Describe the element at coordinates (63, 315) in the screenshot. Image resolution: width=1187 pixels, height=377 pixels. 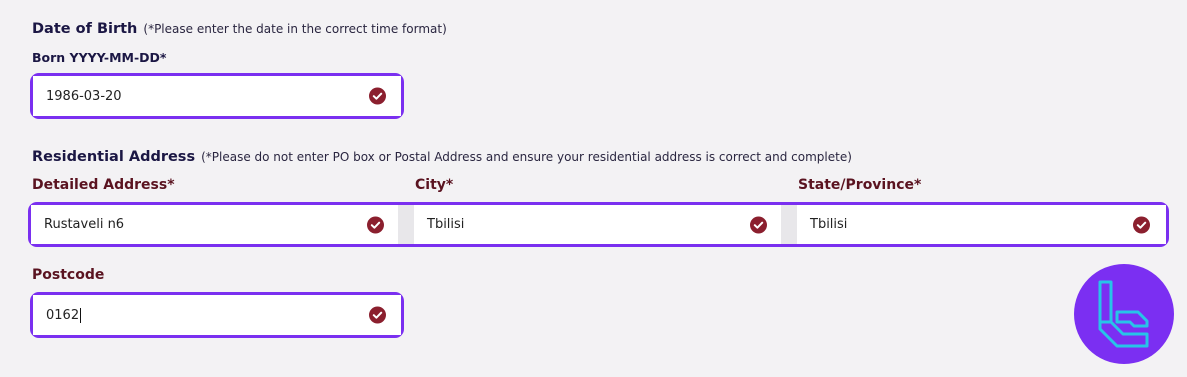
I see `postcode-value: 0162` at that location.